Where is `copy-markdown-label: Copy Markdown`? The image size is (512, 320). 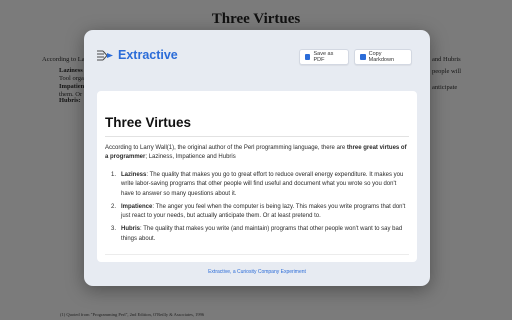 copy-markdown-label: Copy Markdown is located at coordinates (381, 57).